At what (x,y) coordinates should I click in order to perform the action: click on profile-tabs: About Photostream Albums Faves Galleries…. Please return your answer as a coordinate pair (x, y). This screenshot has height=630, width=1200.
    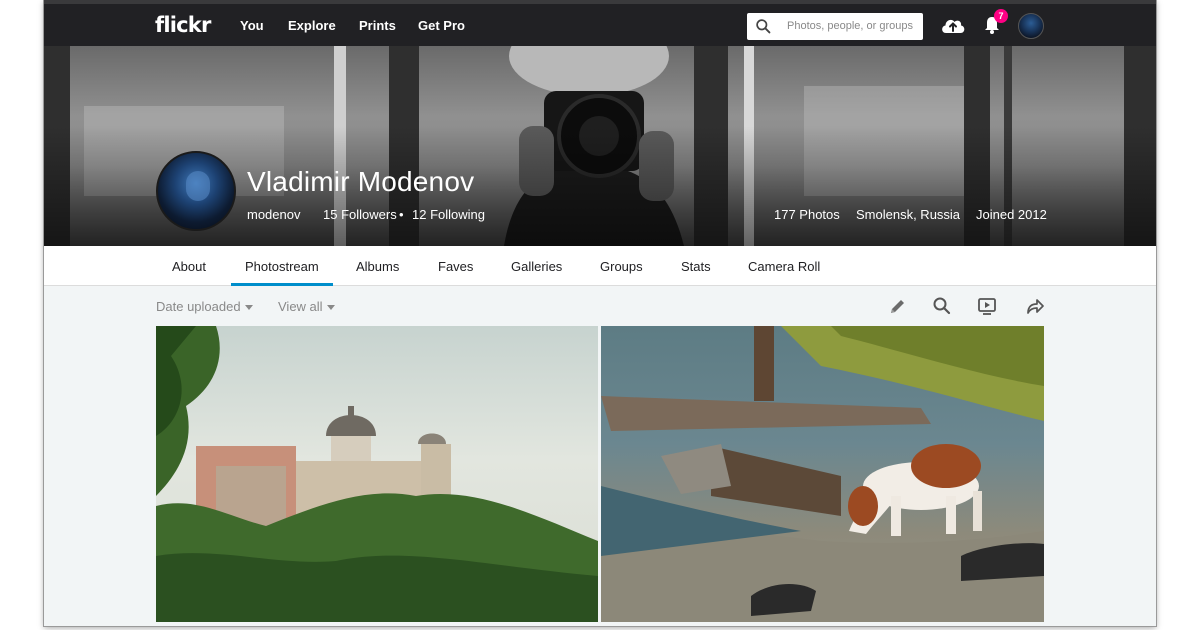
    Looking at the image, I should click on (600, 266).